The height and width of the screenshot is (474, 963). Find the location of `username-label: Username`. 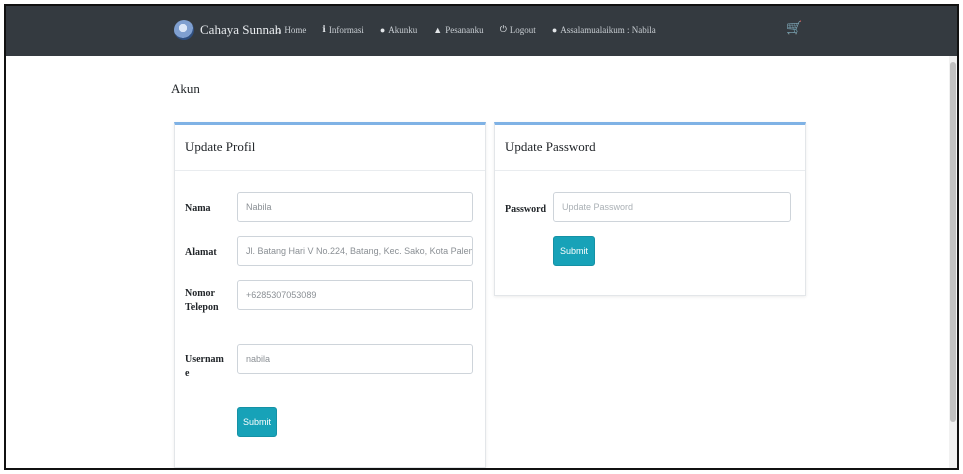

username-label: Username is located at coordinates (204, 366).